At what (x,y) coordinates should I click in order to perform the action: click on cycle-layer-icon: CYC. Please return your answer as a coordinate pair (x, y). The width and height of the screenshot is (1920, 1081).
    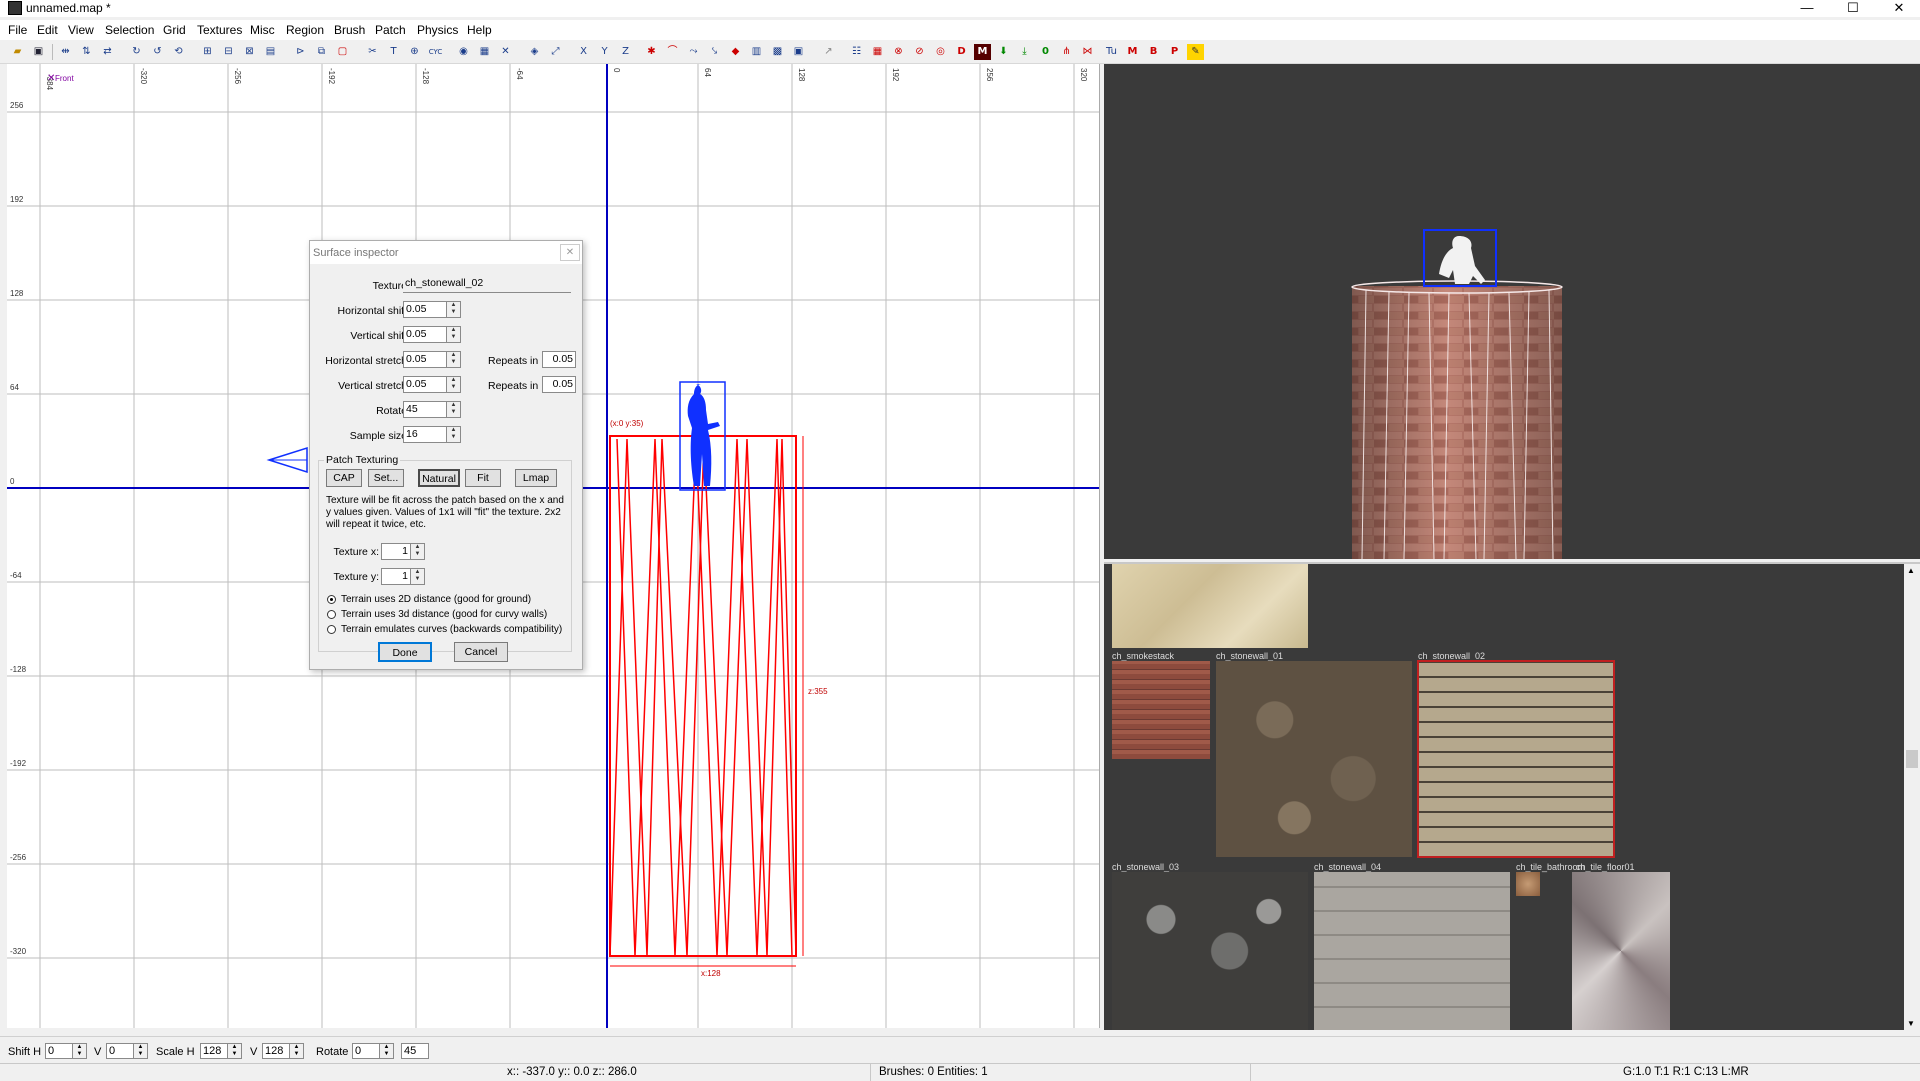
    Looking at the image, I should click on (435, 52).